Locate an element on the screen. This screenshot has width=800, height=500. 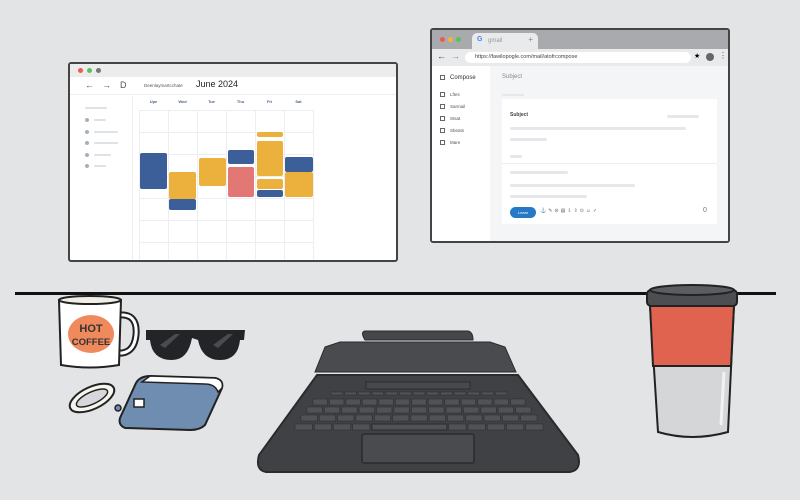
keyboard-case is located at coordinates (418, 401).